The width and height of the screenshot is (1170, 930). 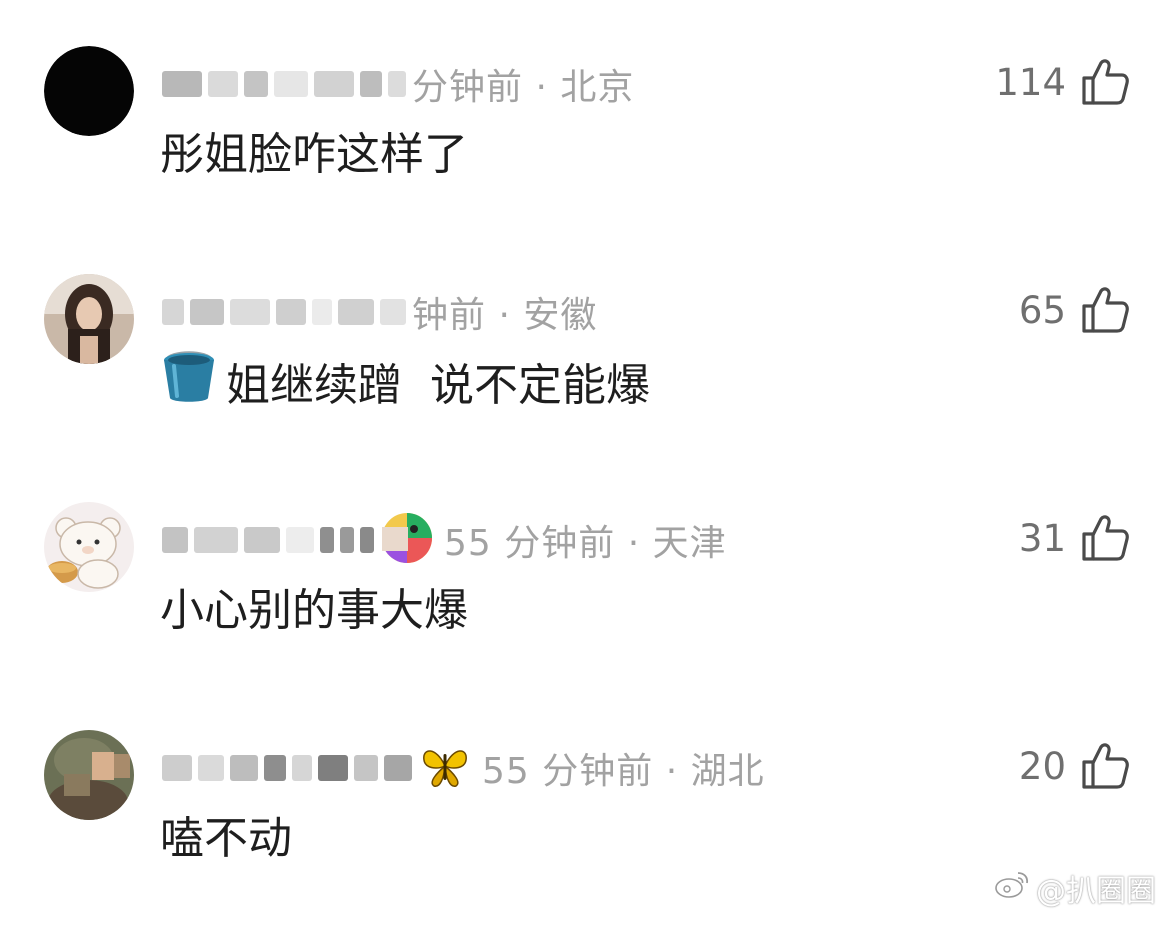 What do you see at coordinates (314, 154) in the screenshot?
I see `comment-body: 彤姐脸咋这样了` at bounding box center [314, 154].